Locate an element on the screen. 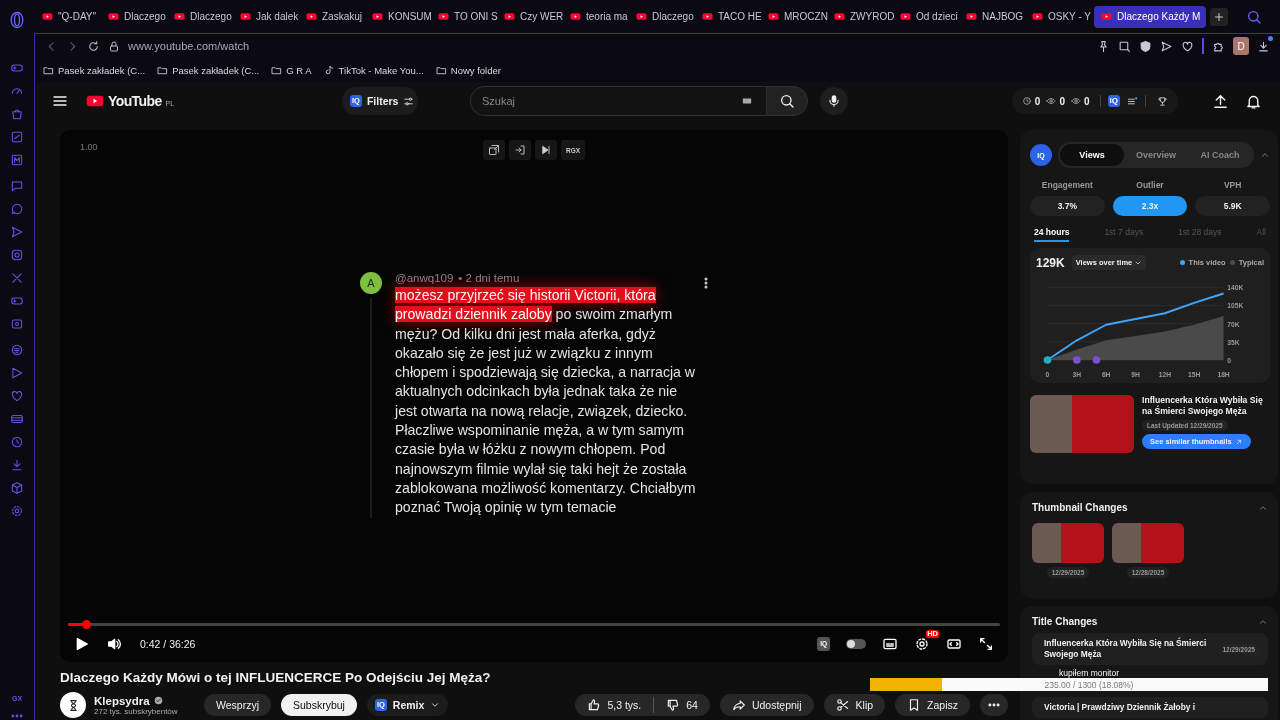  enter-button is located at coordinates (520, 150).